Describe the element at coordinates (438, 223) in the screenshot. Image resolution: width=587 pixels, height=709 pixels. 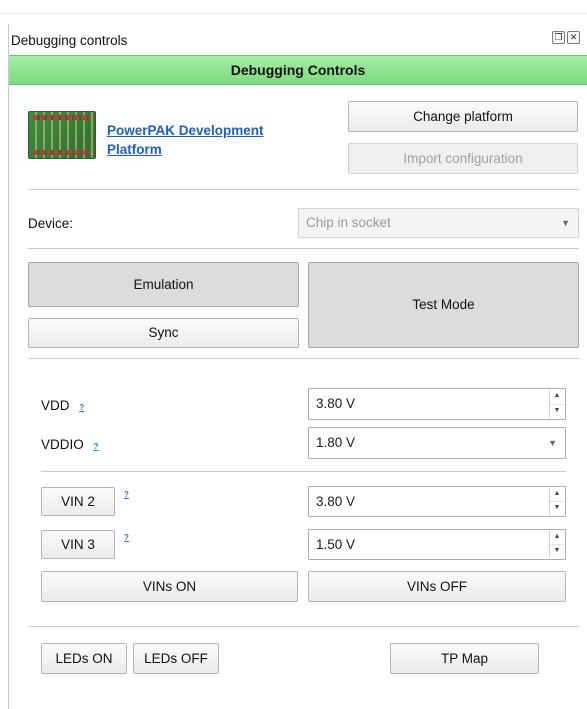
I see `device-select: Chip in socket ▼` at that location.